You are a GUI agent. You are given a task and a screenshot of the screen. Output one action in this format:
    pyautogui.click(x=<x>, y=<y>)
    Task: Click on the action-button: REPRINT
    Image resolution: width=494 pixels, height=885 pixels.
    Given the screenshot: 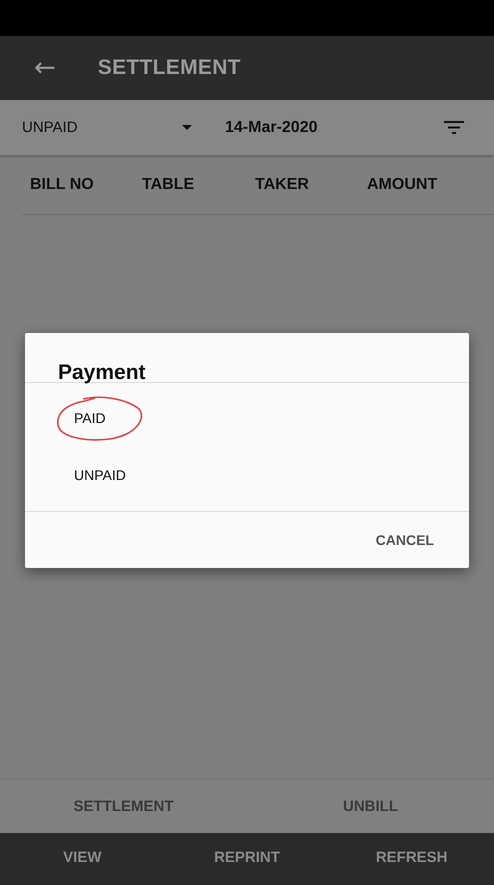 What is the action you would take?
    pyautogui.click(x=247, y=859)
    